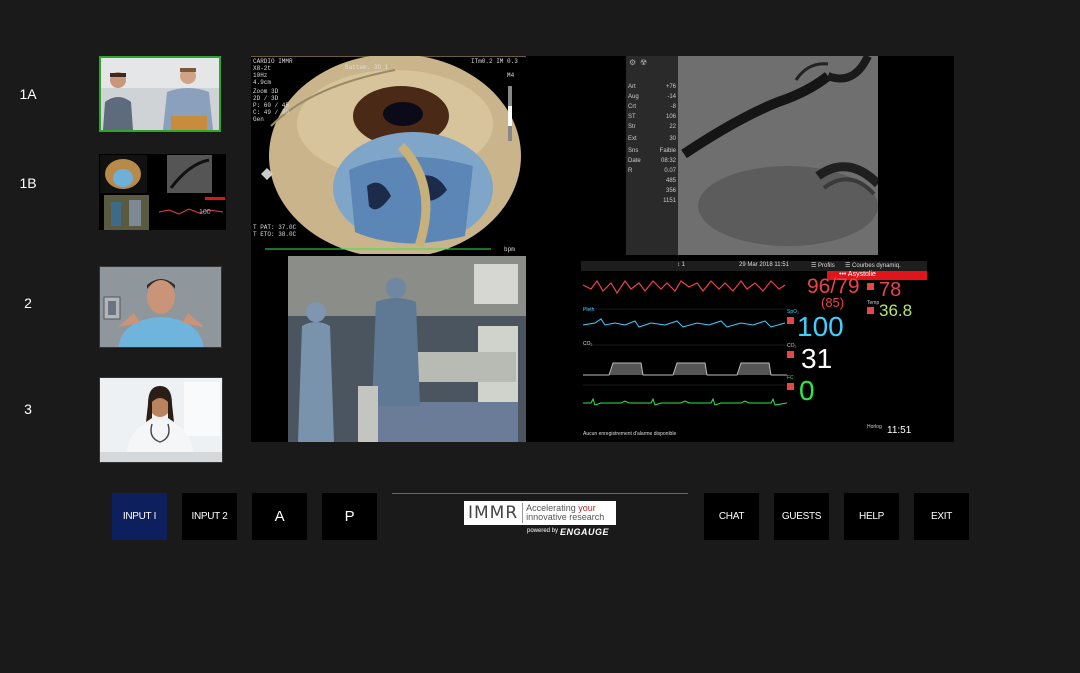  What do you see at coordinates (271, 112) in the screenshot?
I see `echo-c-line: C: 49 / 30` at bounding box center [271, 112].